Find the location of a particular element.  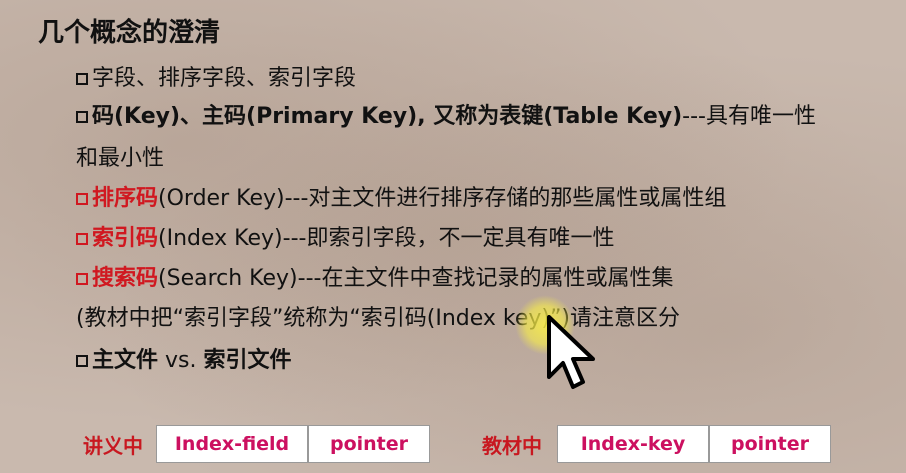

lecture-index-entry: Index-field pointer is located at coordinates (293, 444).